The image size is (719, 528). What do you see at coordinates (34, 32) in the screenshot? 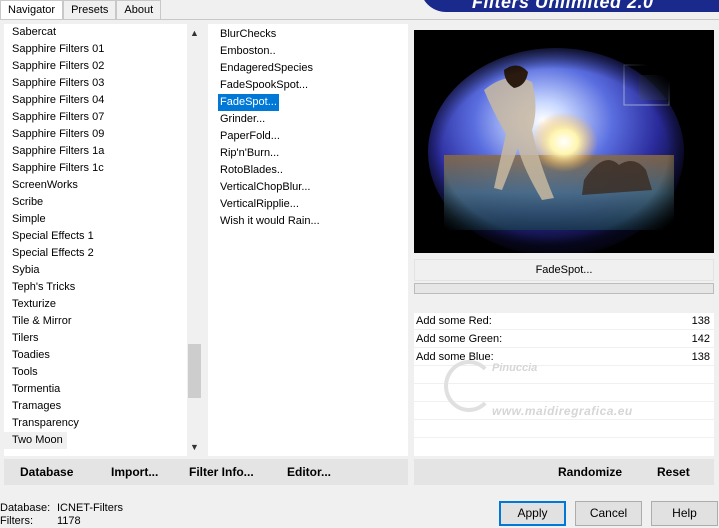
I see `category-label: Sabercat` at bounding box center [34, 32].